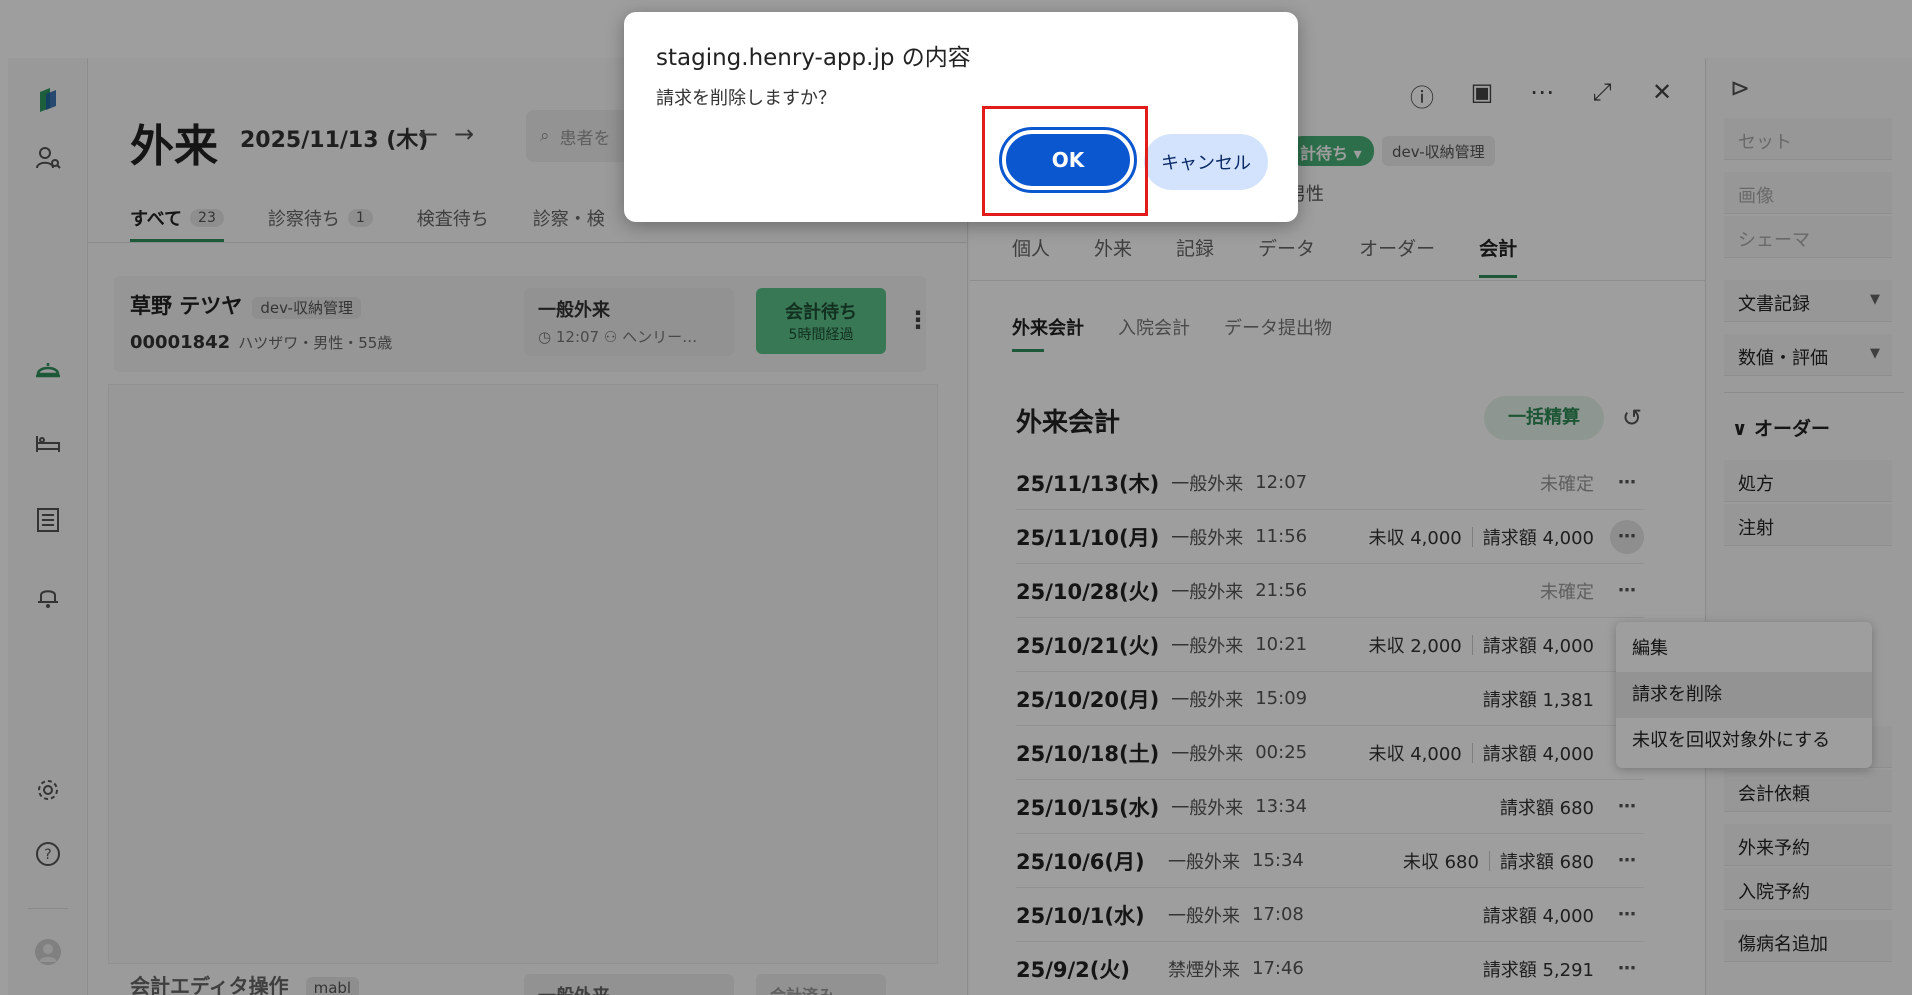 Image resolution: width=1912 pixels, height=995 pixels. I want to click on dialog-title: staging.henry-app.jp の内容, so click(813, 58).